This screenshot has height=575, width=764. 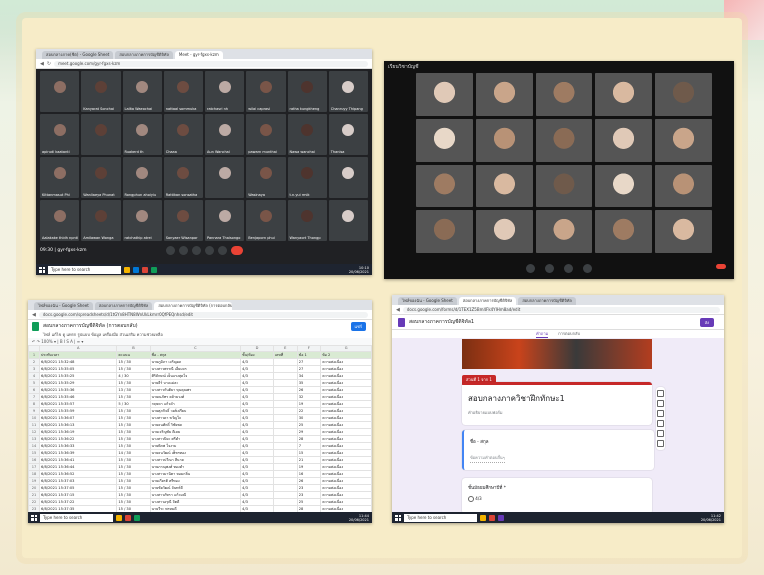 I want to click on header-cell: เลขที่, so click(x=285, y=354).